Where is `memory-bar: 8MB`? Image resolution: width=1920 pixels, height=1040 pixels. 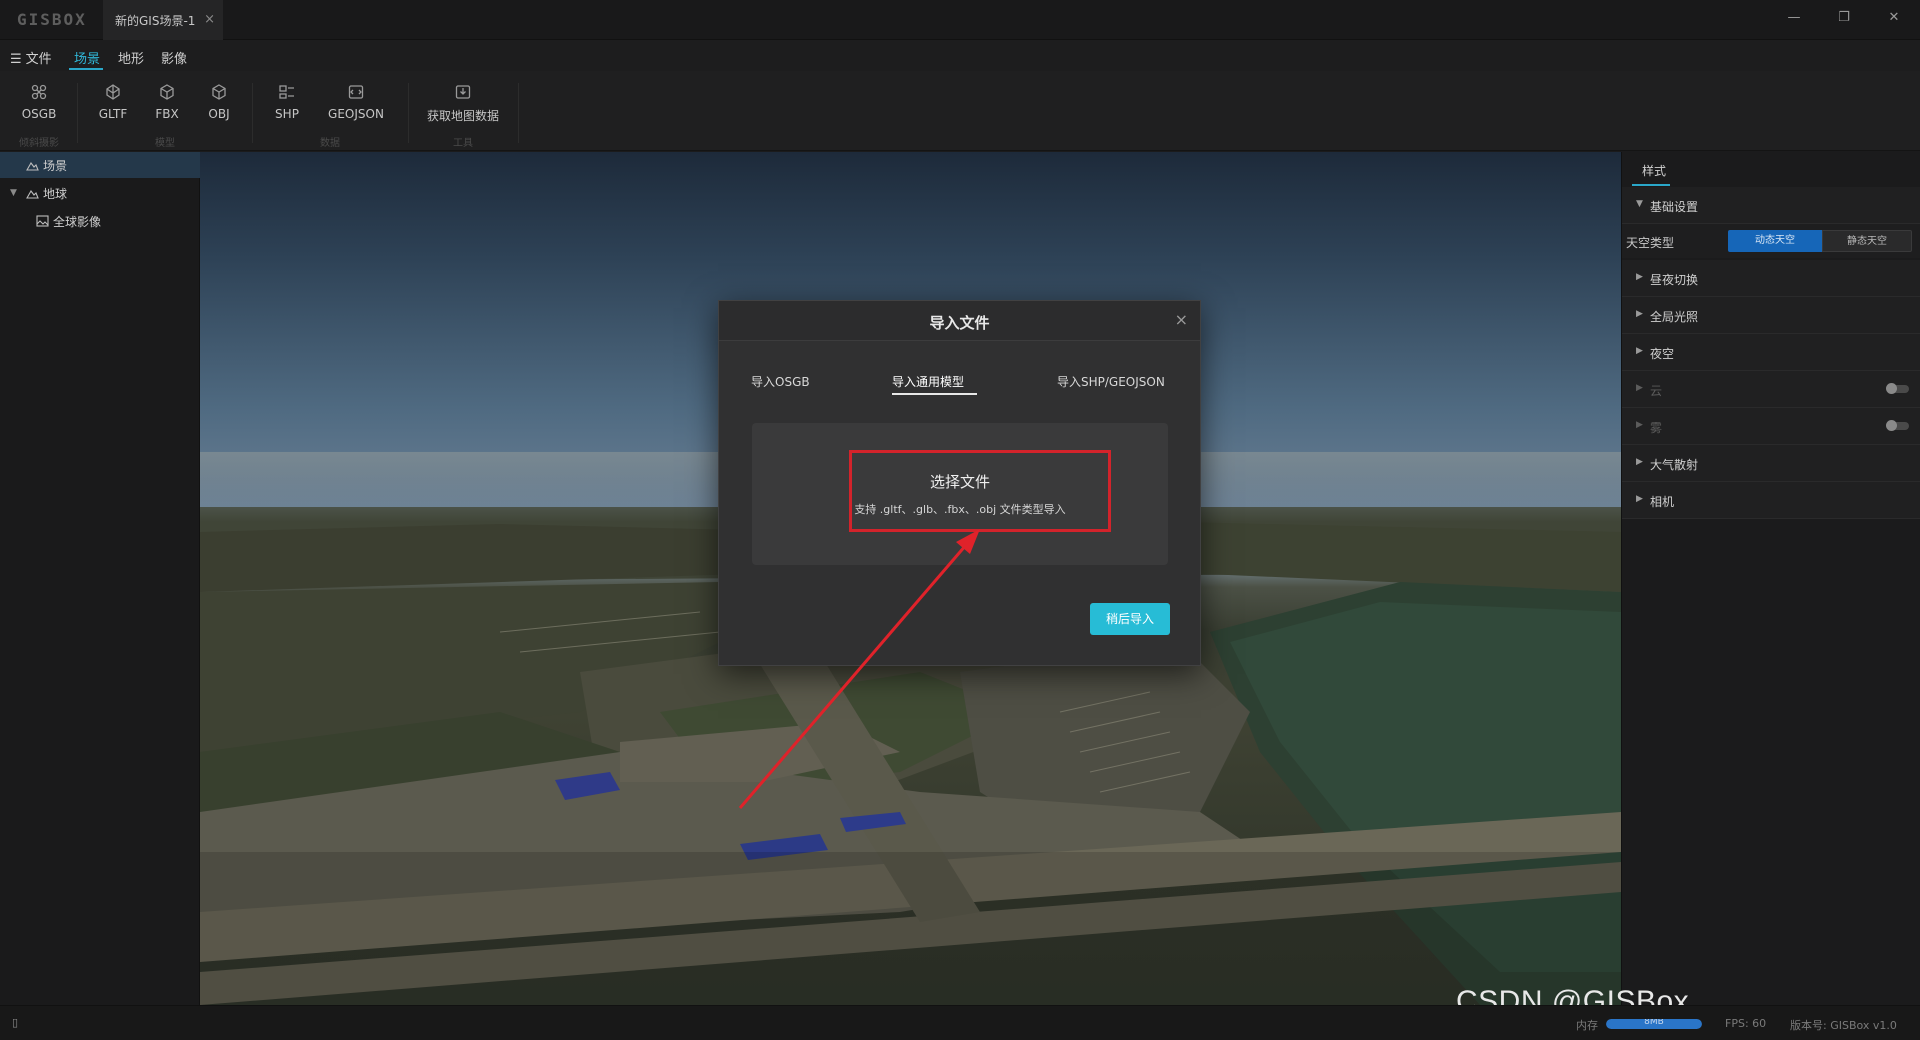 memory-bar: 8MB is located at coordinates (1654, 1024).